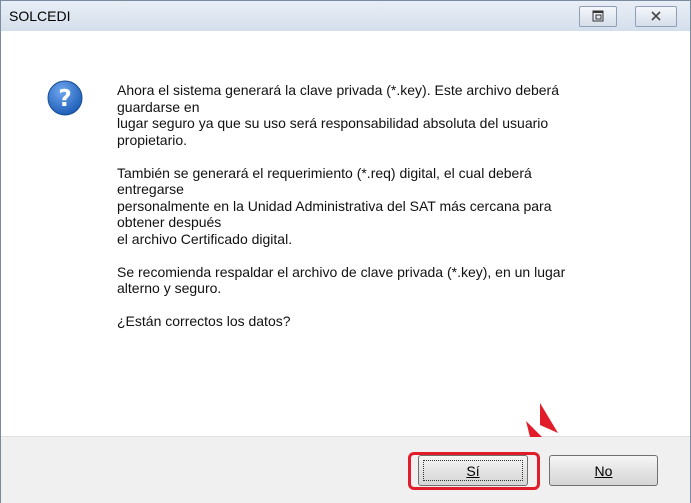 The width and height of the screenshot is (691, 503). What do you see at coordinates (474, 471) in the screenshot?
I see `highlight-box` at bounding box center [474, 471].